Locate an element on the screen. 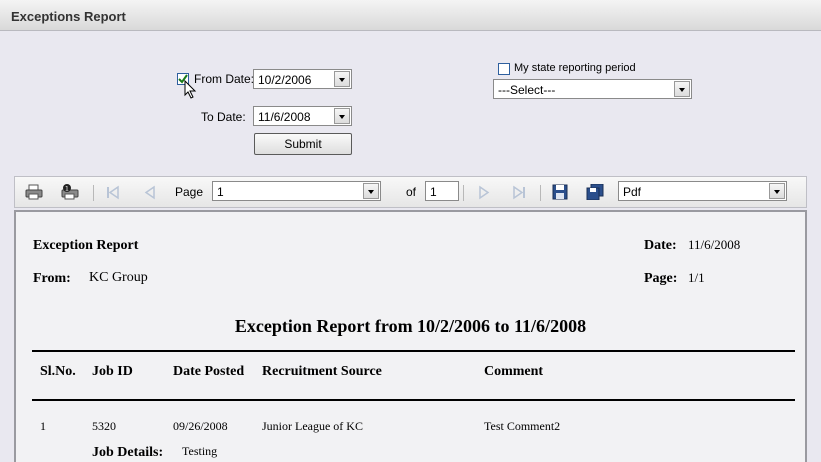 The height and width of the screenshot is (462, 821). state-period-select: ---Select--- is located at coordinates (592, 89).